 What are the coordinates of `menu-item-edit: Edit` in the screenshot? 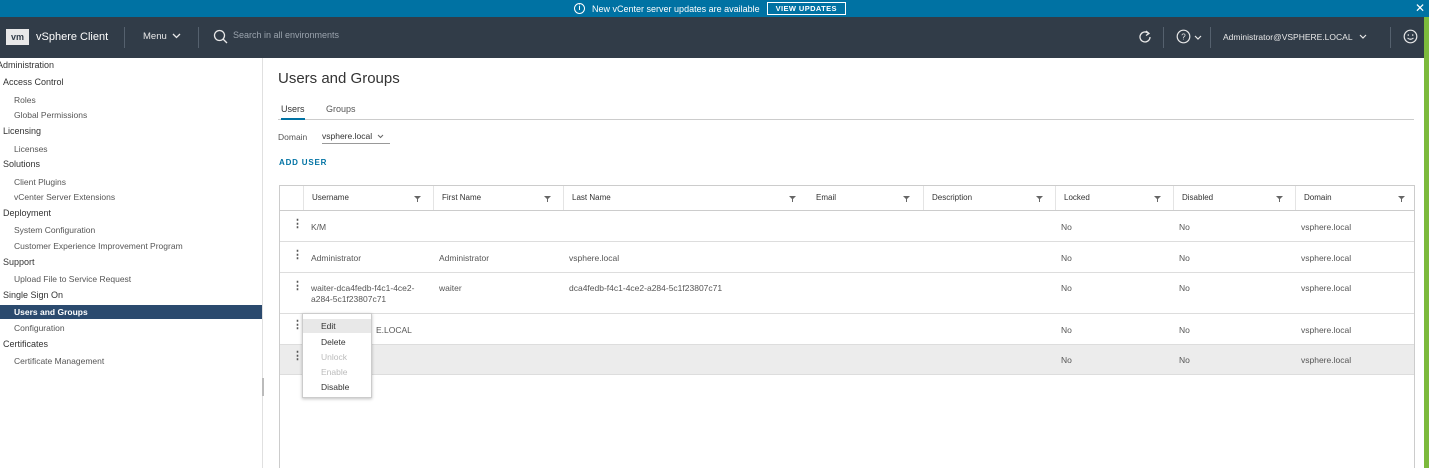 It's located at (337, 326).